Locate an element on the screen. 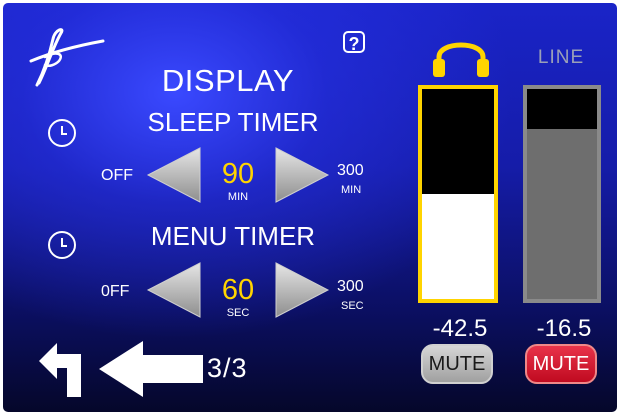 Image resolution: width=620 pixels, height=415 pixels. signature-logo is located at coordinates (67, 57).